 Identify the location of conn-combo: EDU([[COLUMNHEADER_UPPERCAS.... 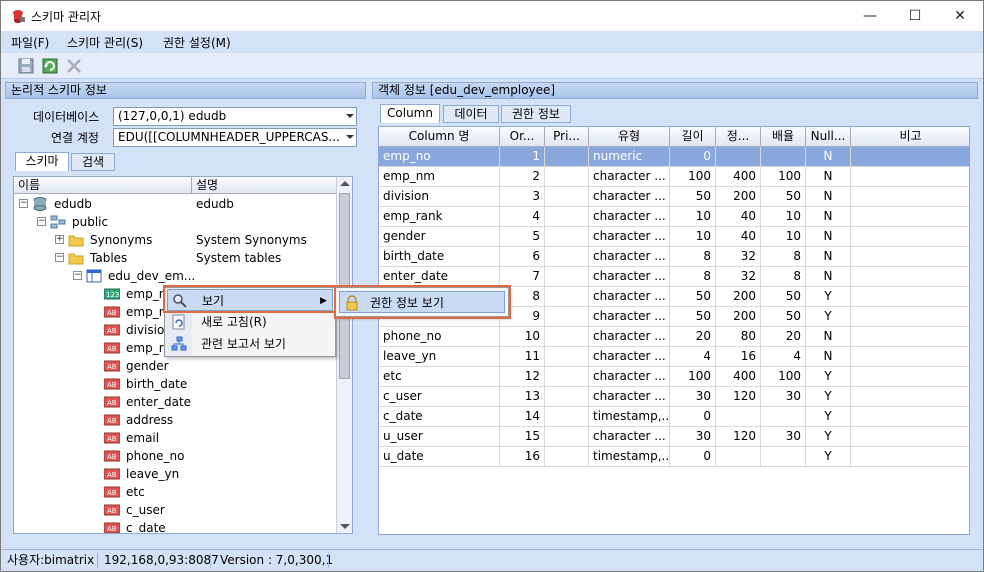
(235, 137).